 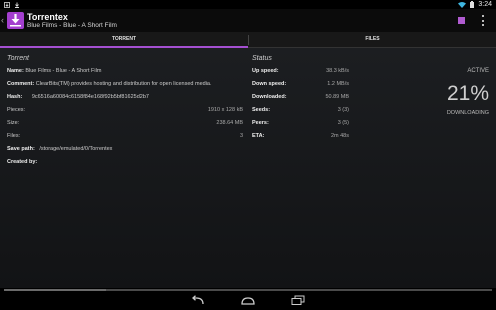 I want to click on down-speed-value: 1.2 MB/s, so click(x=338, y=84).